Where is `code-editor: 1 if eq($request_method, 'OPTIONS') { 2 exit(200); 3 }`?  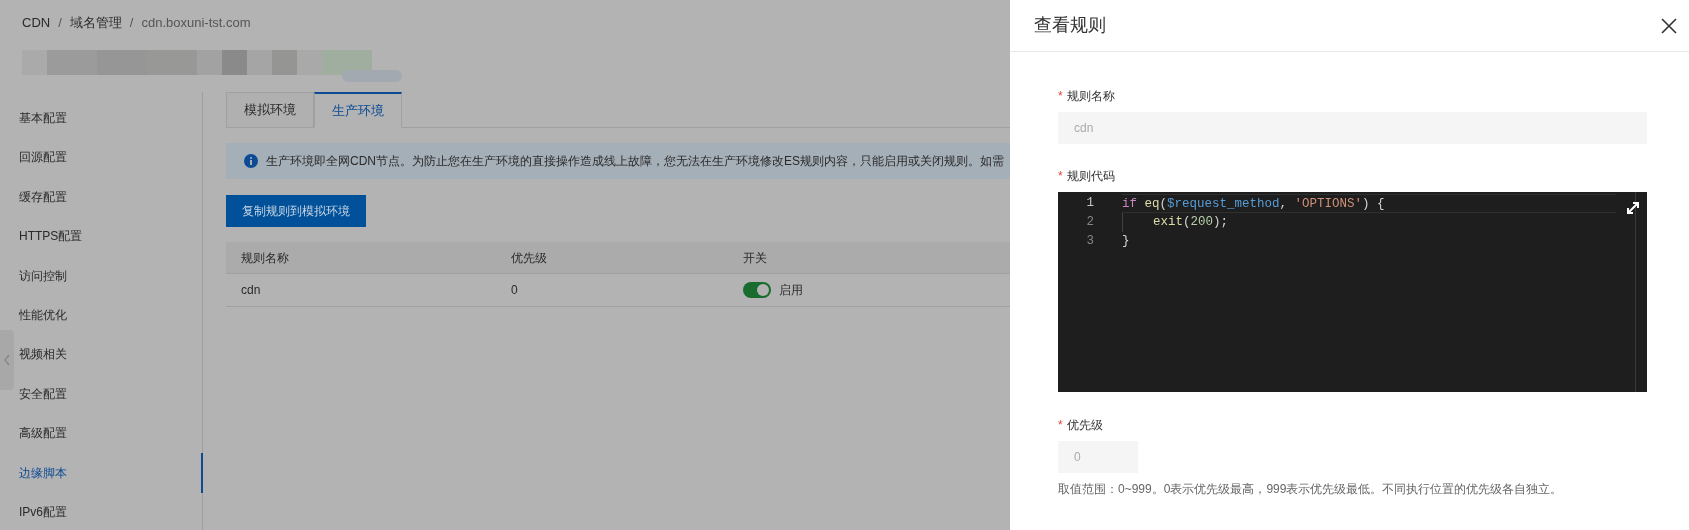
code-editor: 1 if eq($request_method, 'OPTIONS') { 2 exit(200); 3 } is located at coordinates (1352, 292).